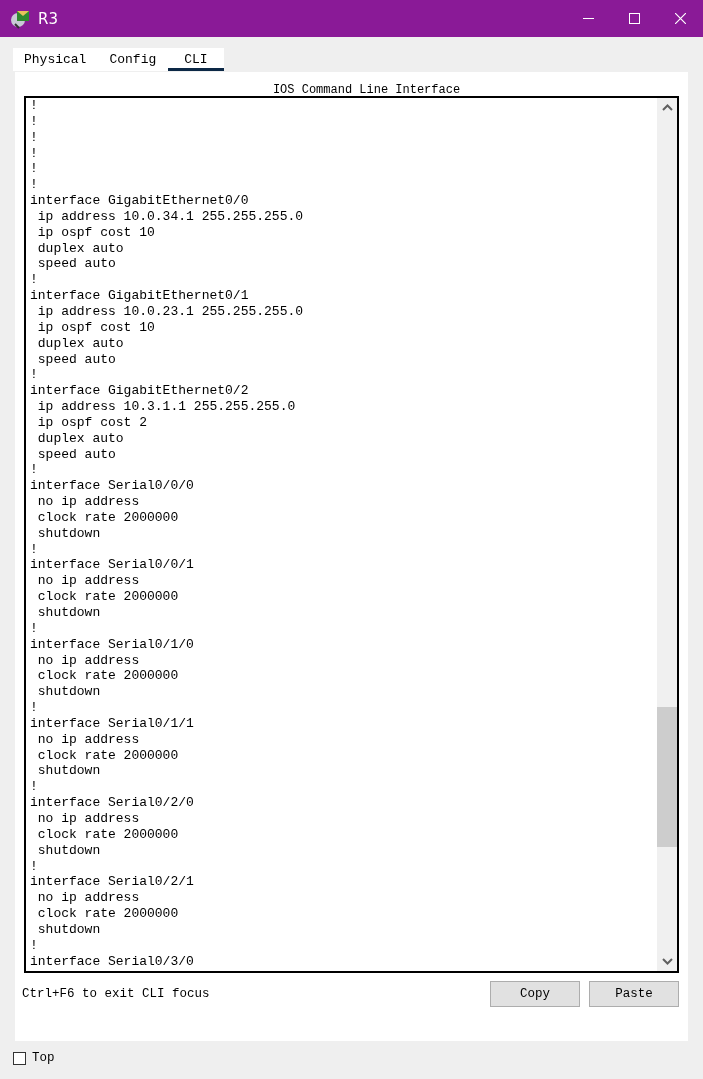 This screenshot has width=703, height=1079. Describe the element at coordinates (366, 87) in the screenshot. I see `cli-heading: IOS Command Line Interface` at that location.